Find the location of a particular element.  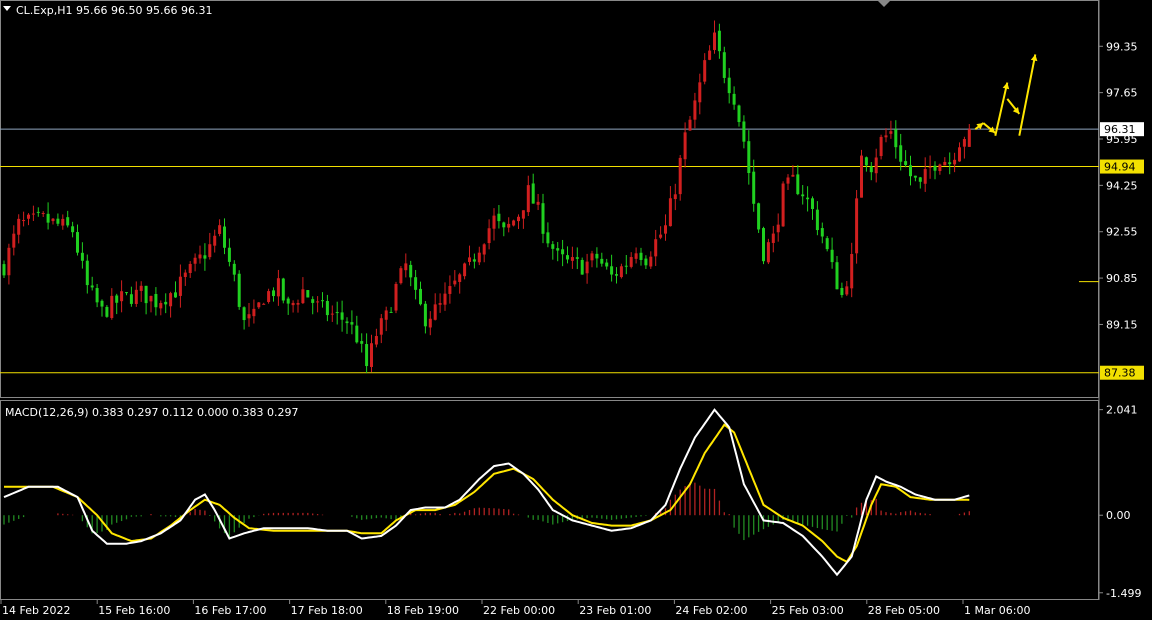

level-tag-label: 94.94 is located at coordinates (1120, 167).